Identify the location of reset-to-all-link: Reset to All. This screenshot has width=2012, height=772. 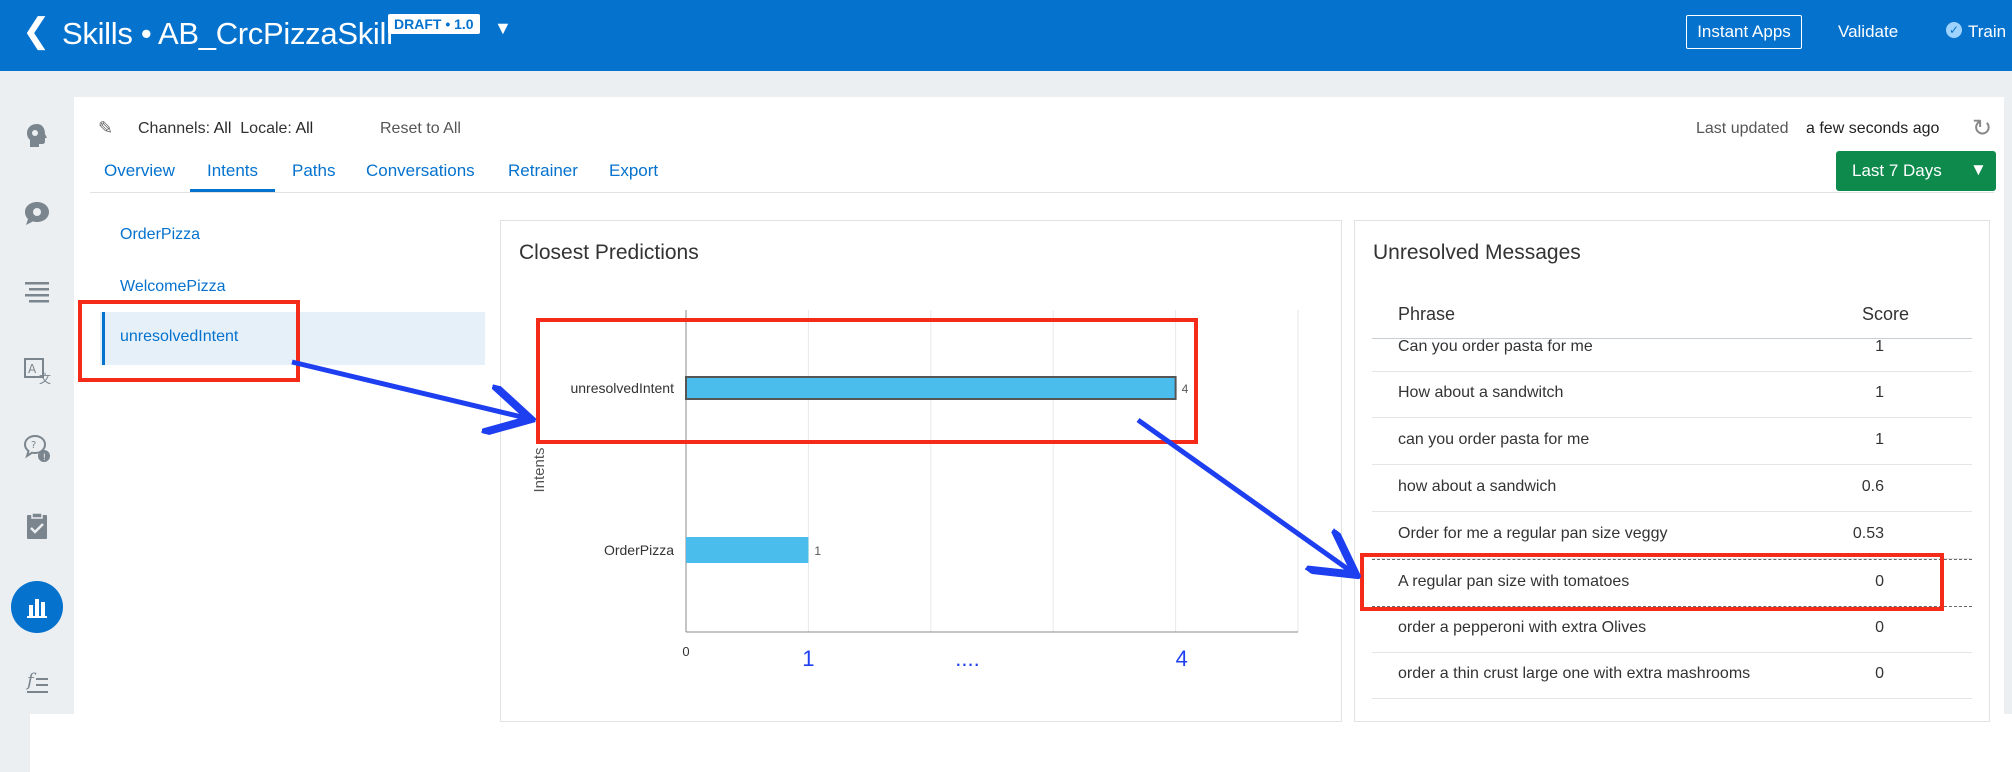
(420, 129).